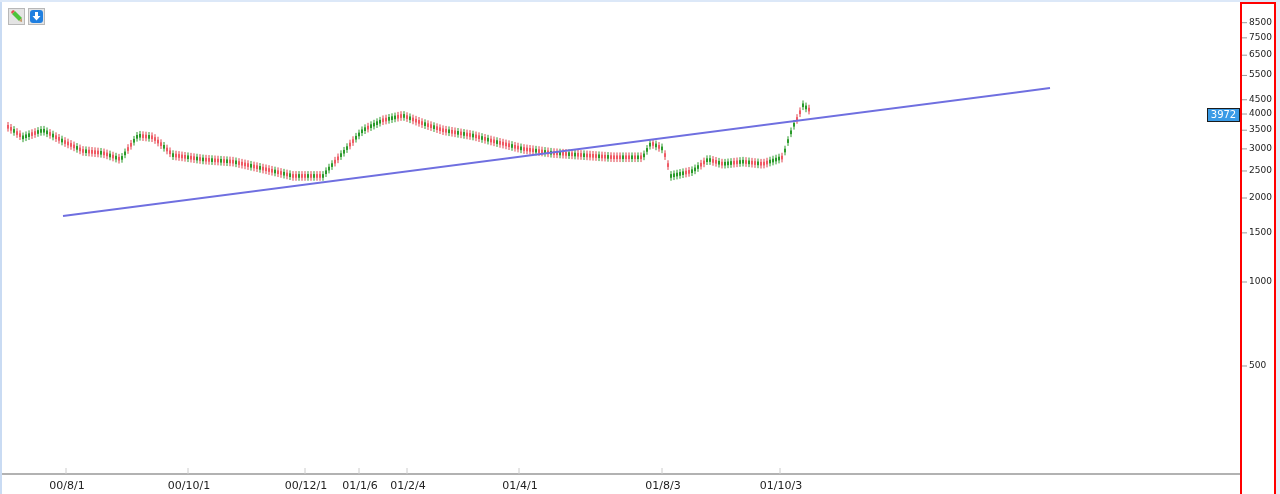  What do you see at coordinates (1260, 113) in the screenshot?
I see `price-label: 4000` at bounding box center [1260, 113].